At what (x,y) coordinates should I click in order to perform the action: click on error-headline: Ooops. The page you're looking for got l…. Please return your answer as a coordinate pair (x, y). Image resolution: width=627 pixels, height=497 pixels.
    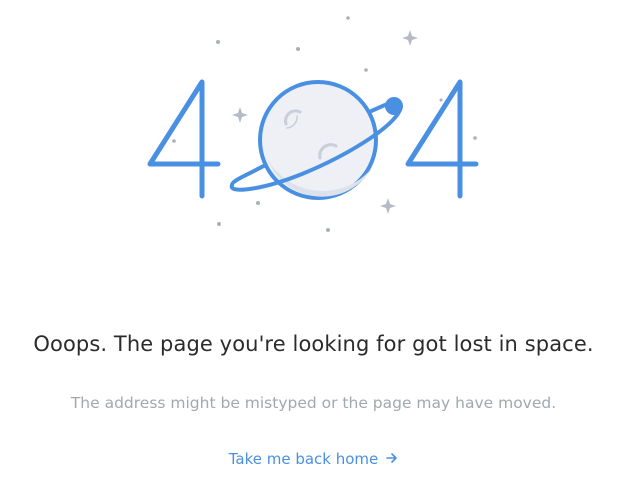
    Looking at the image, I should click on (313, 344).